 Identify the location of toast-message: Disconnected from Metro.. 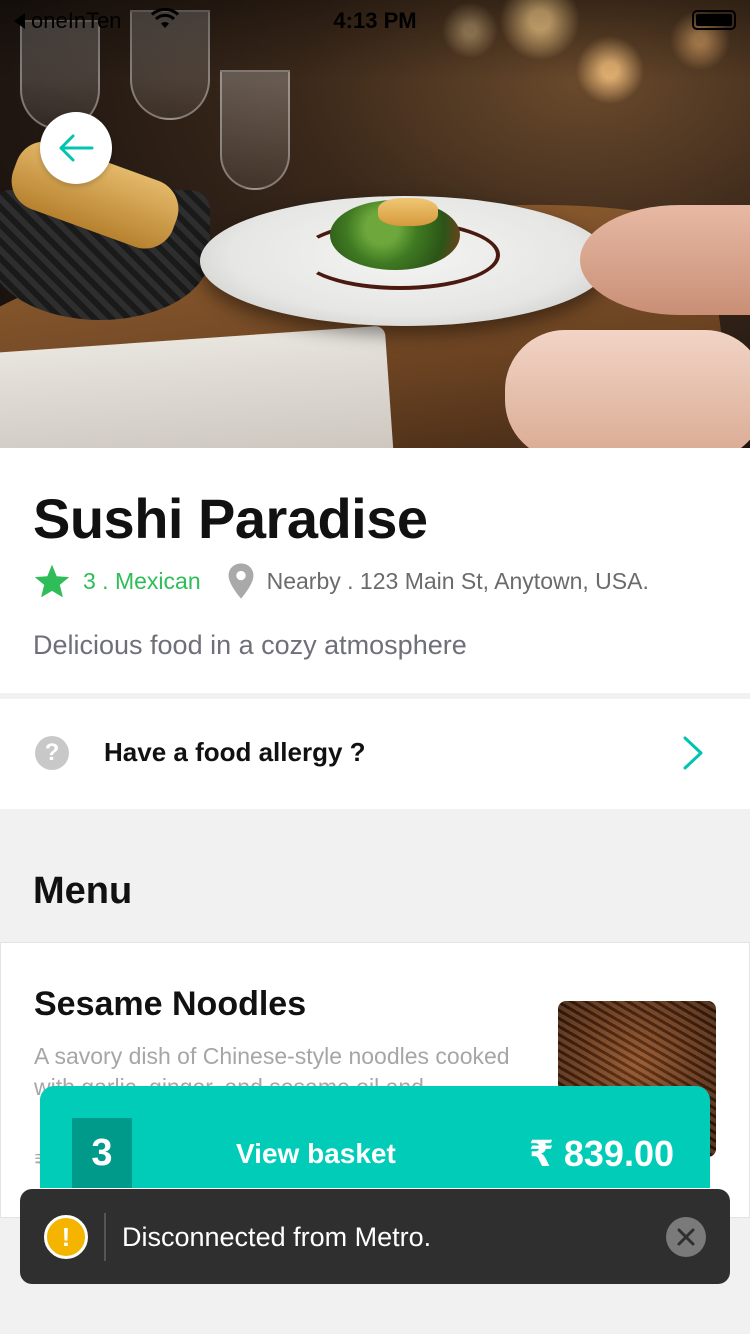
(277, 1237).